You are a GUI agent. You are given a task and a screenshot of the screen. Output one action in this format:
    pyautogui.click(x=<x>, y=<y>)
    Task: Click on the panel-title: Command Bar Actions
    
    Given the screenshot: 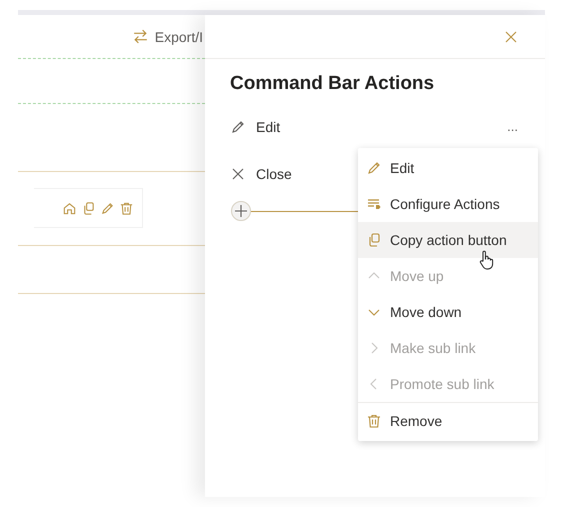 What is the action you would take?
    pyautogui.click(x=333, y=84)
    